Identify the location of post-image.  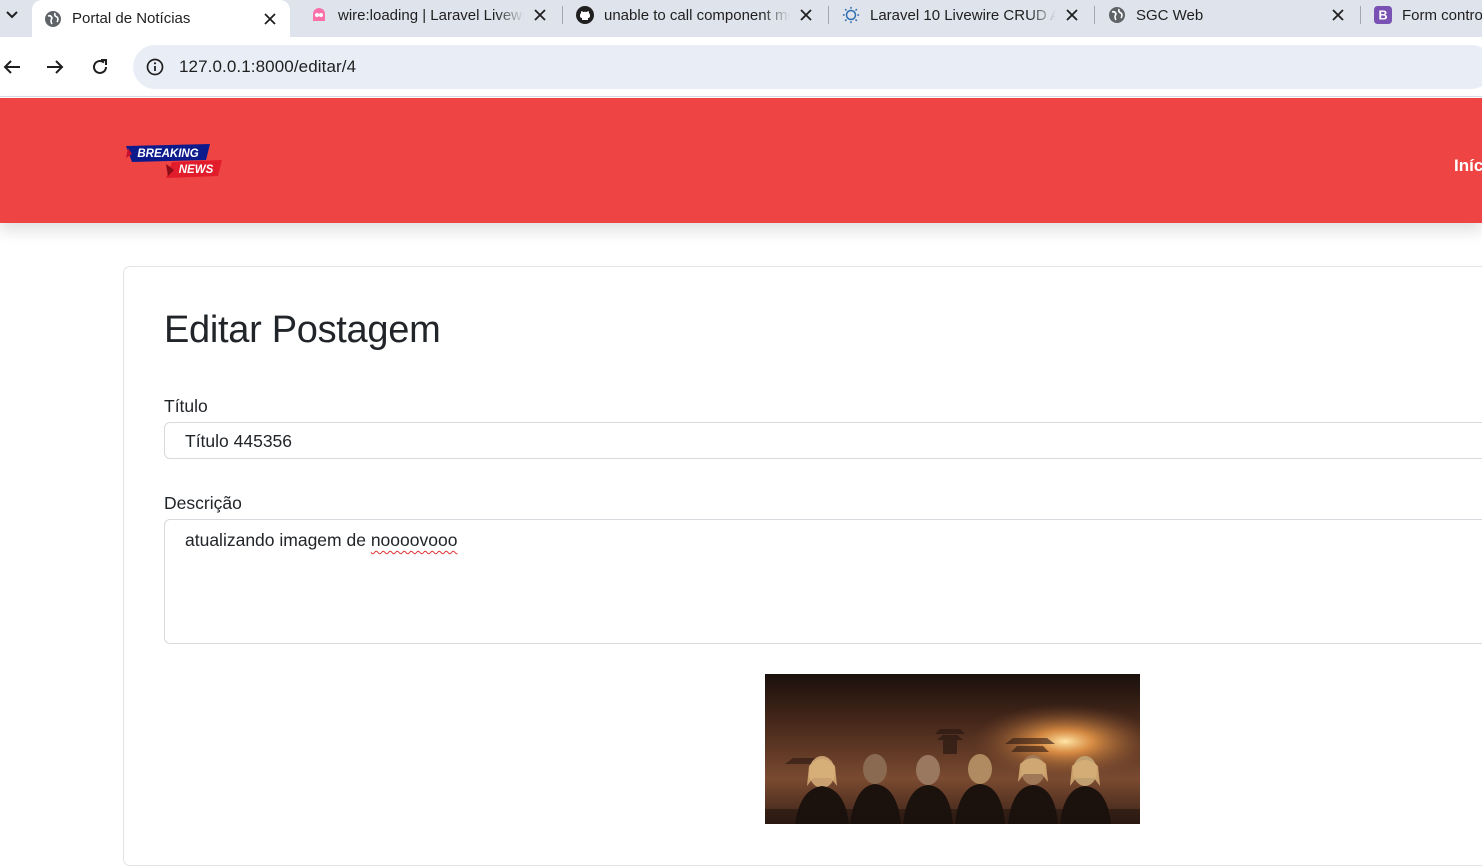
(952, 749).